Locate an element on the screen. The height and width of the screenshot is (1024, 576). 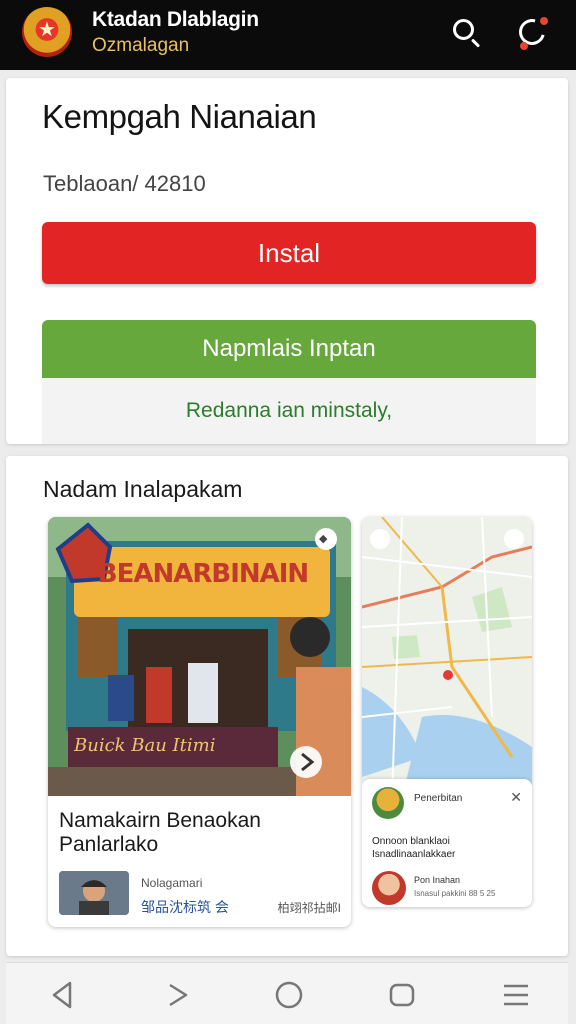
tile-title: Namakairn Benaokan Panlarlako is located at coordinates (160, 832).